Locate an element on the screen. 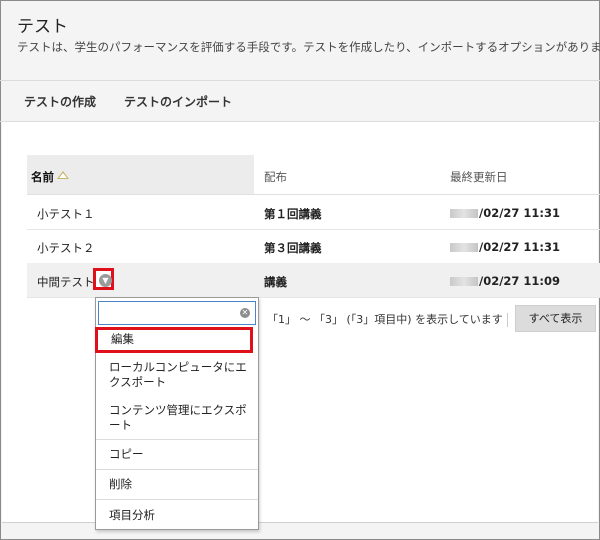 This screenshot has height=540, width=600. menu-item-copy: コピー is located at coordinates (177, 454).